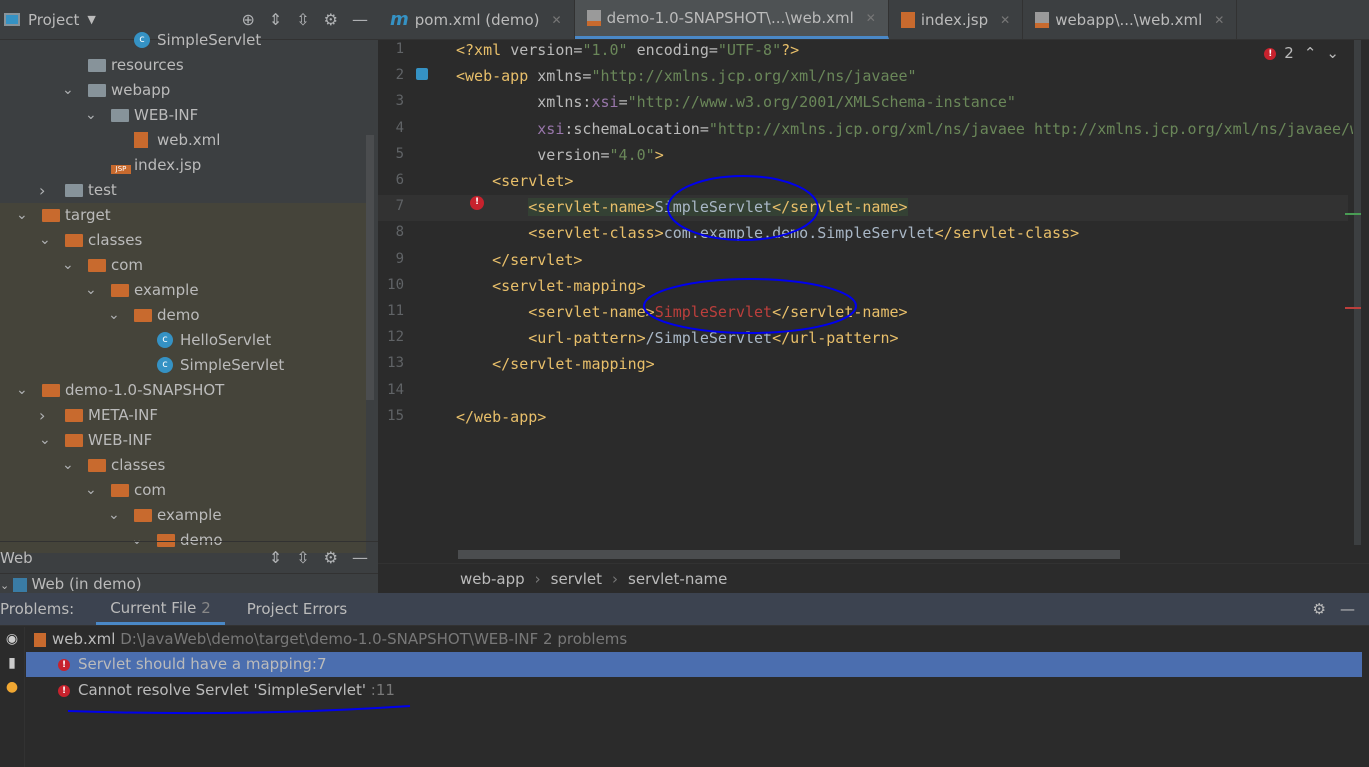 This screenshot has height=767, width=1369. Describe the element at coordinates (160, 609) in the screenshot. I see `tab-current-file: Current File 2` at that location.